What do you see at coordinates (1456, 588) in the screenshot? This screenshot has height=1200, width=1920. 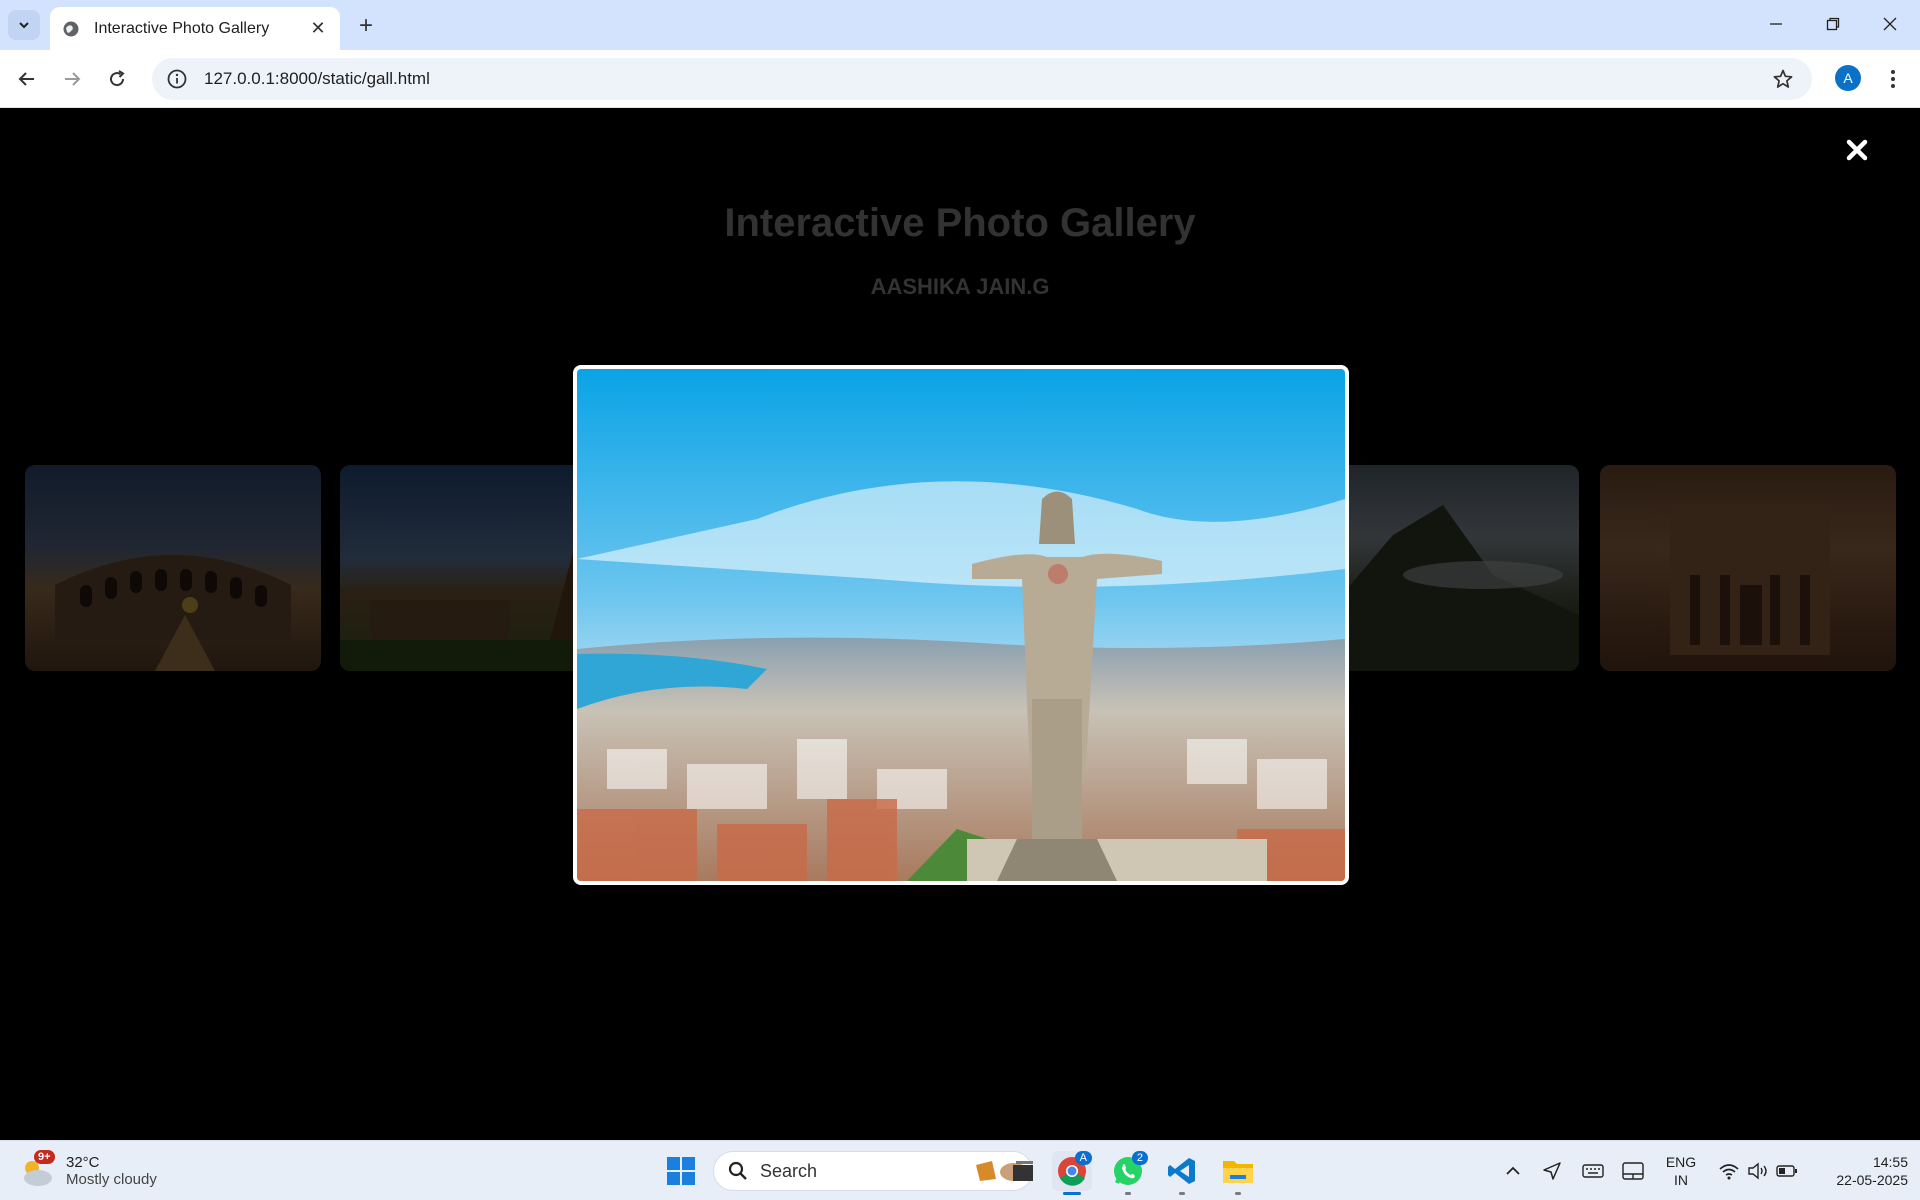 I see `machu-picchu-image` at bounding box center [1456, 588].